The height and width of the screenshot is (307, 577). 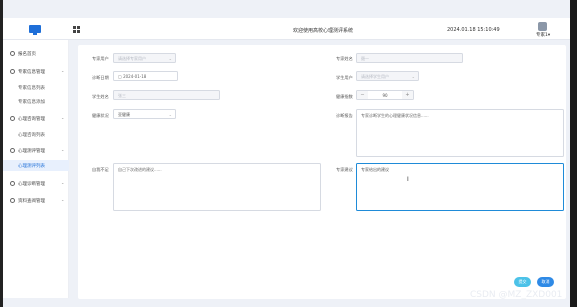 I want to click on student-name-field: 张三, so click(x=166, y=95).